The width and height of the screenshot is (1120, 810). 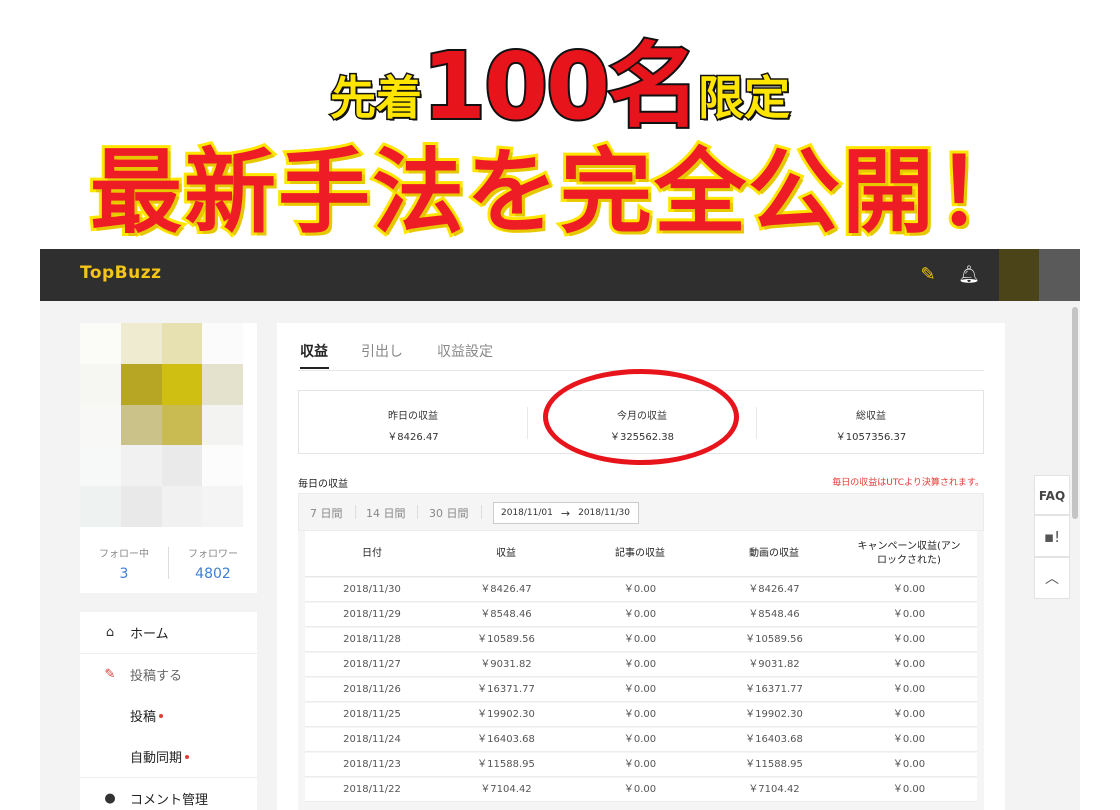 I want to click on date-filter-bar: 7 日間 14 日間 30 日間 2018/11/01 → 2018/11/30, so click(x=641, y=512).